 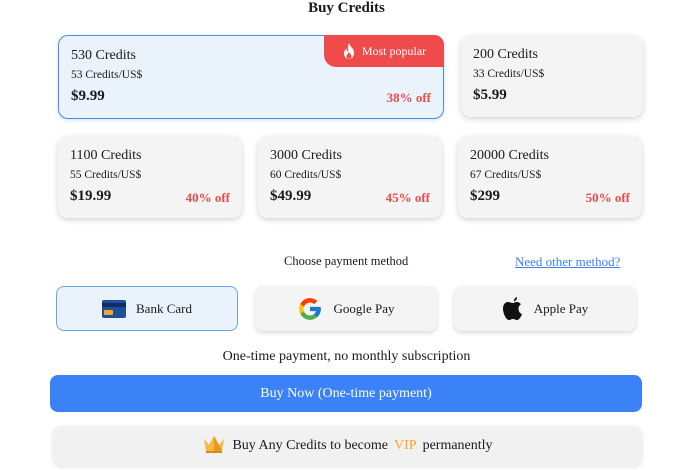 I want to click on plan-rate: 67 Credits/US$, so click(x=506, y=175).